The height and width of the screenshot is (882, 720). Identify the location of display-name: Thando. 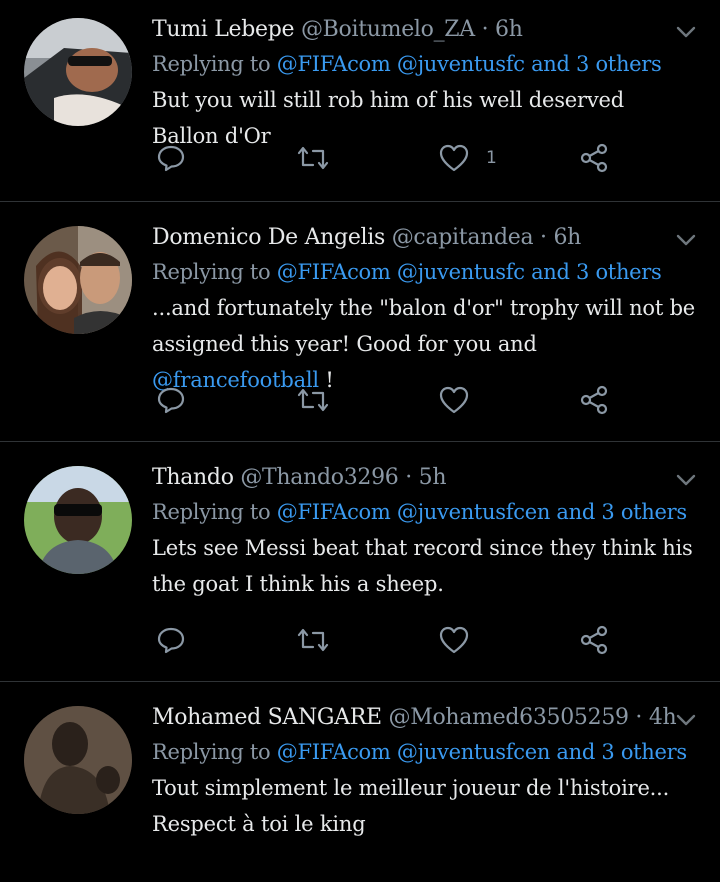
(193, 477).